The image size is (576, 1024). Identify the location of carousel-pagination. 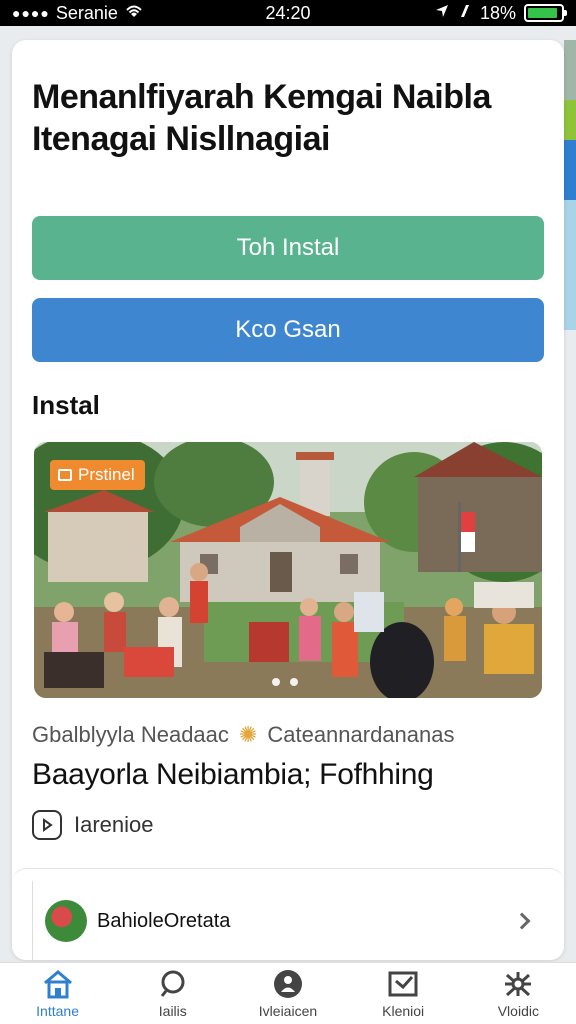
(285, 682).